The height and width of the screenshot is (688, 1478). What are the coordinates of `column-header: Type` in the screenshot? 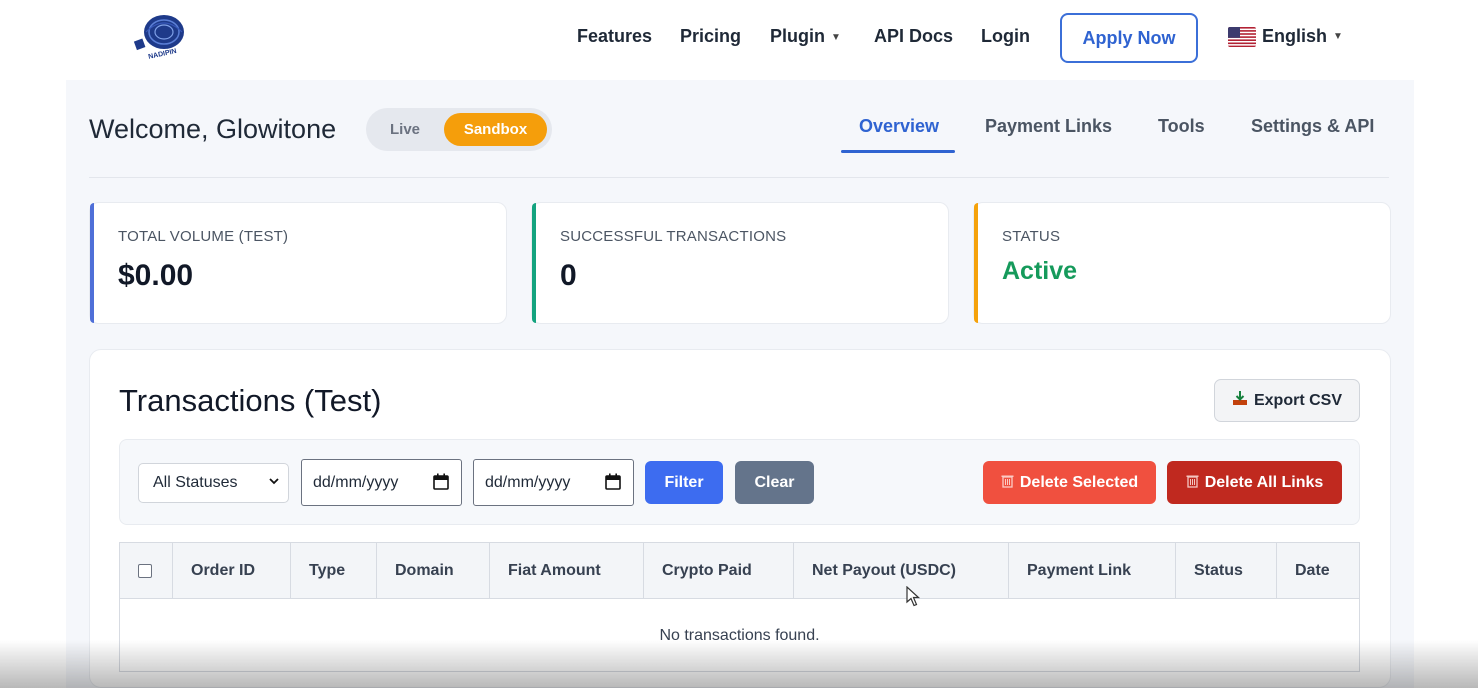 It's located at (334, 571).